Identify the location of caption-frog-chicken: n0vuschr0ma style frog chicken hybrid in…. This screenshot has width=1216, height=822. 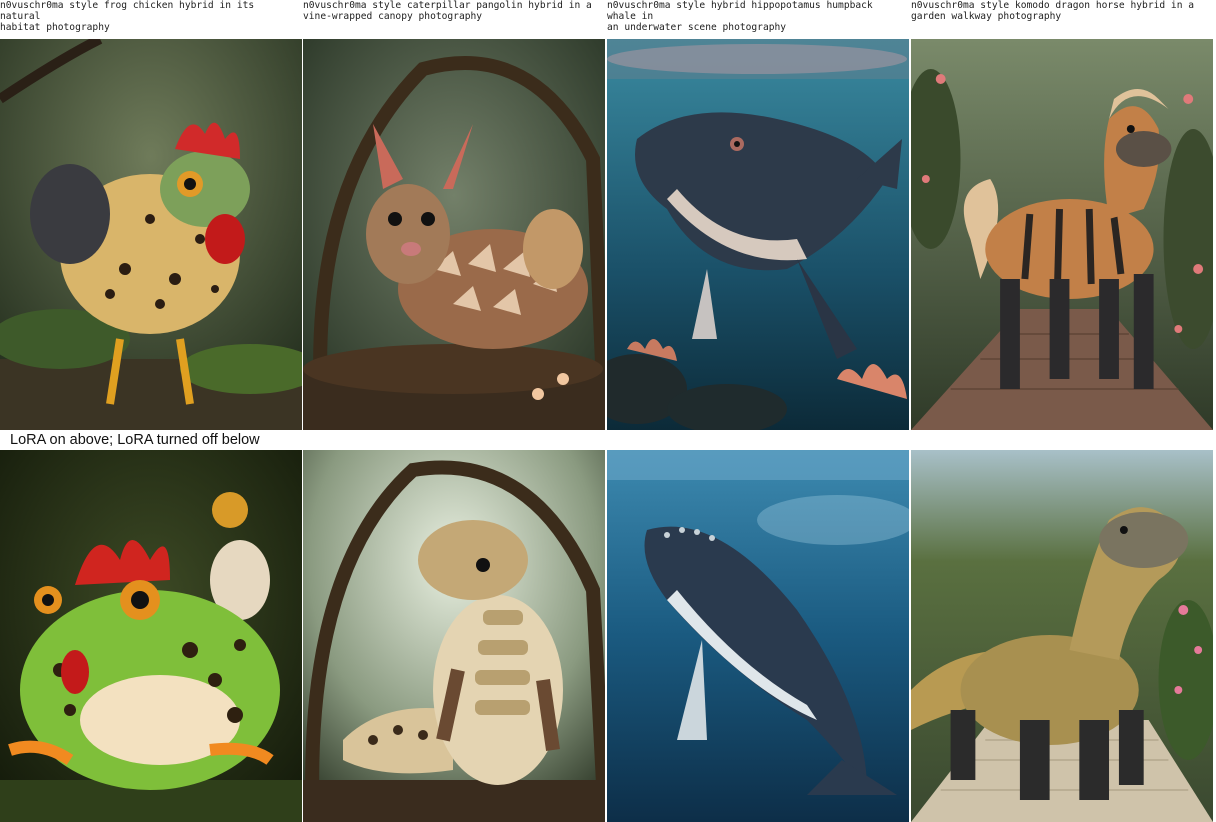
(127, 16).